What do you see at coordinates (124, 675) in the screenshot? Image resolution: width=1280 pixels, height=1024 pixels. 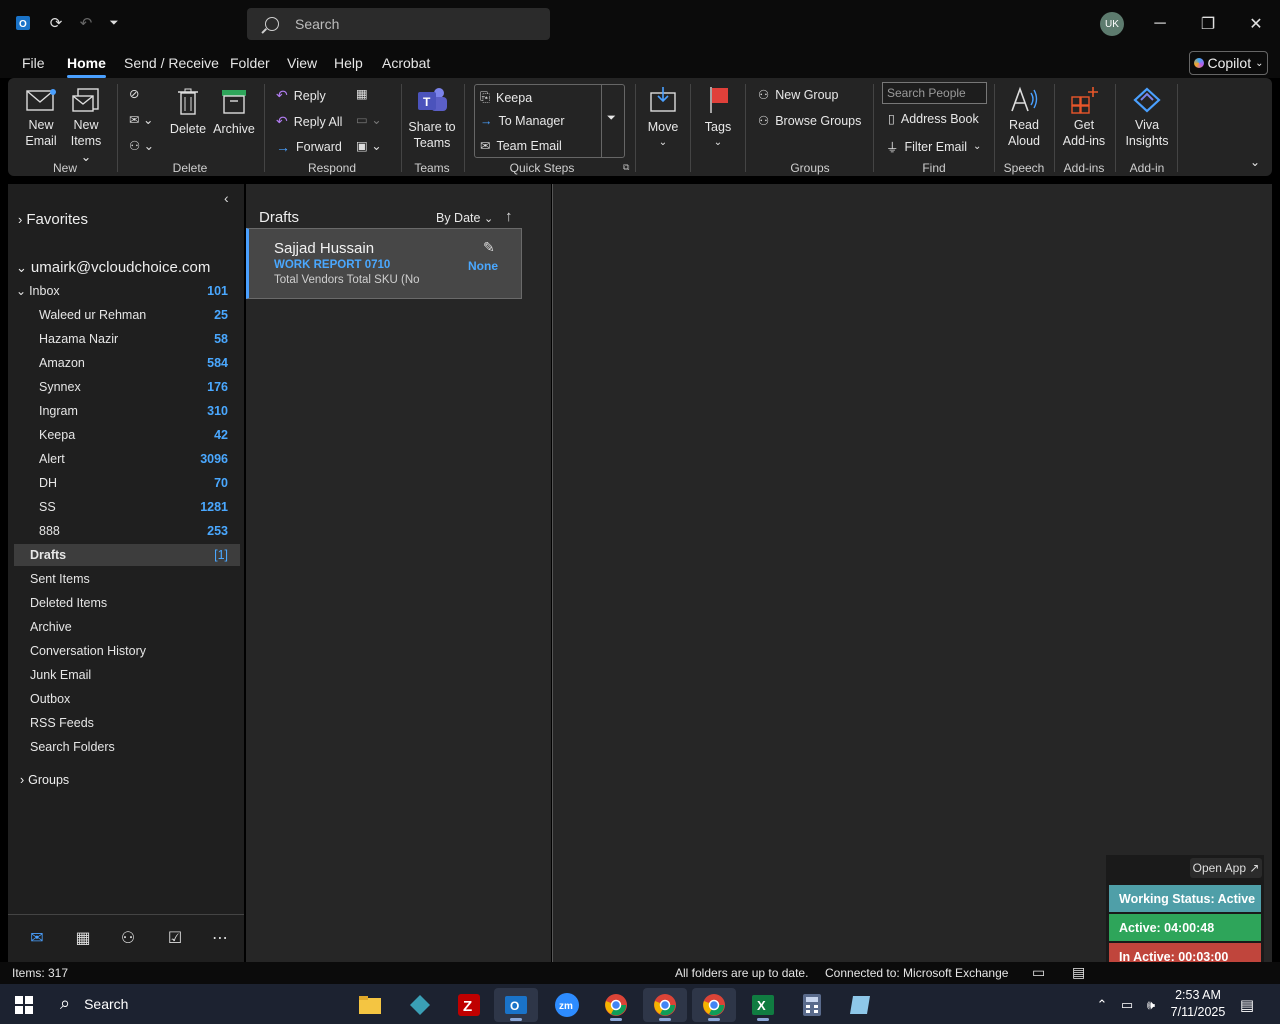 I see `folder-item: Junk Email` at bounding box center [124, 675].